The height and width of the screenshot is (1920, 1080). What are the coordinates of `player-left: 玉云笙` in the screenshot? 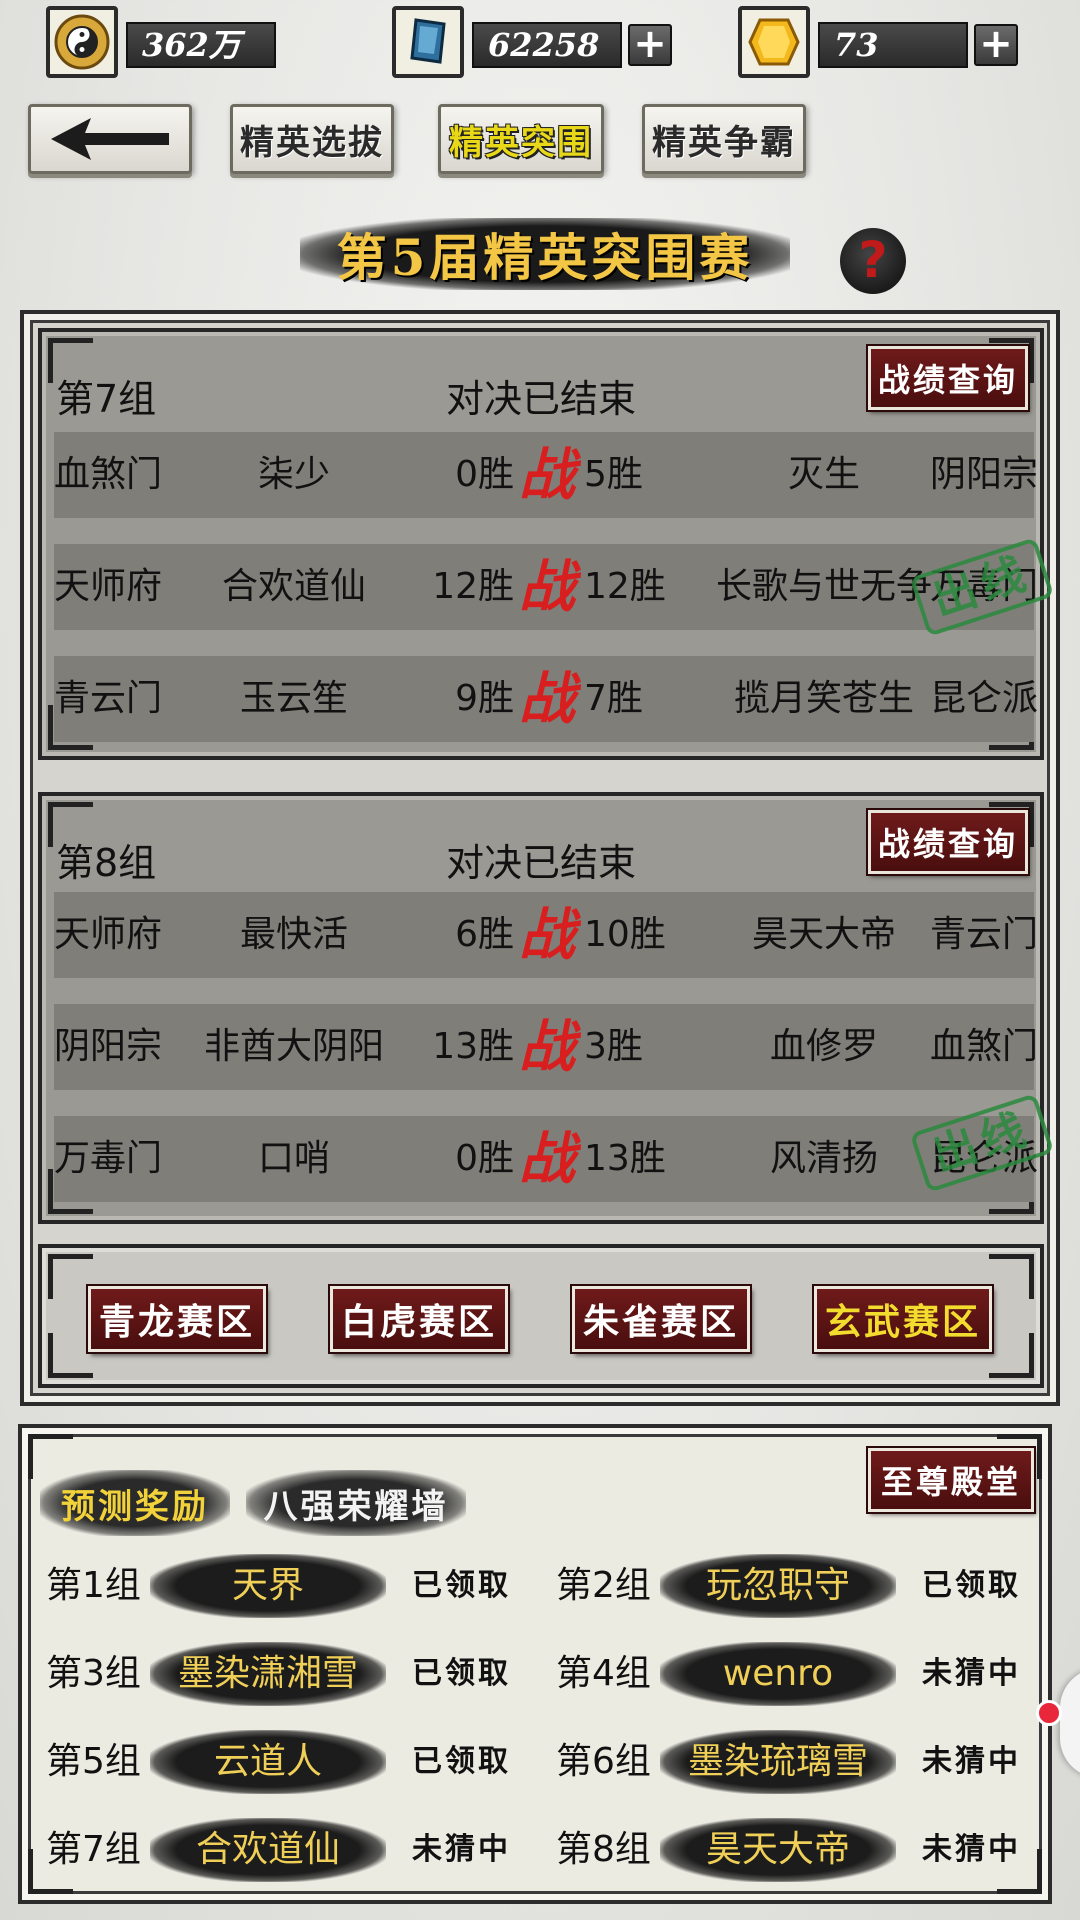 It's located at (293, 698).